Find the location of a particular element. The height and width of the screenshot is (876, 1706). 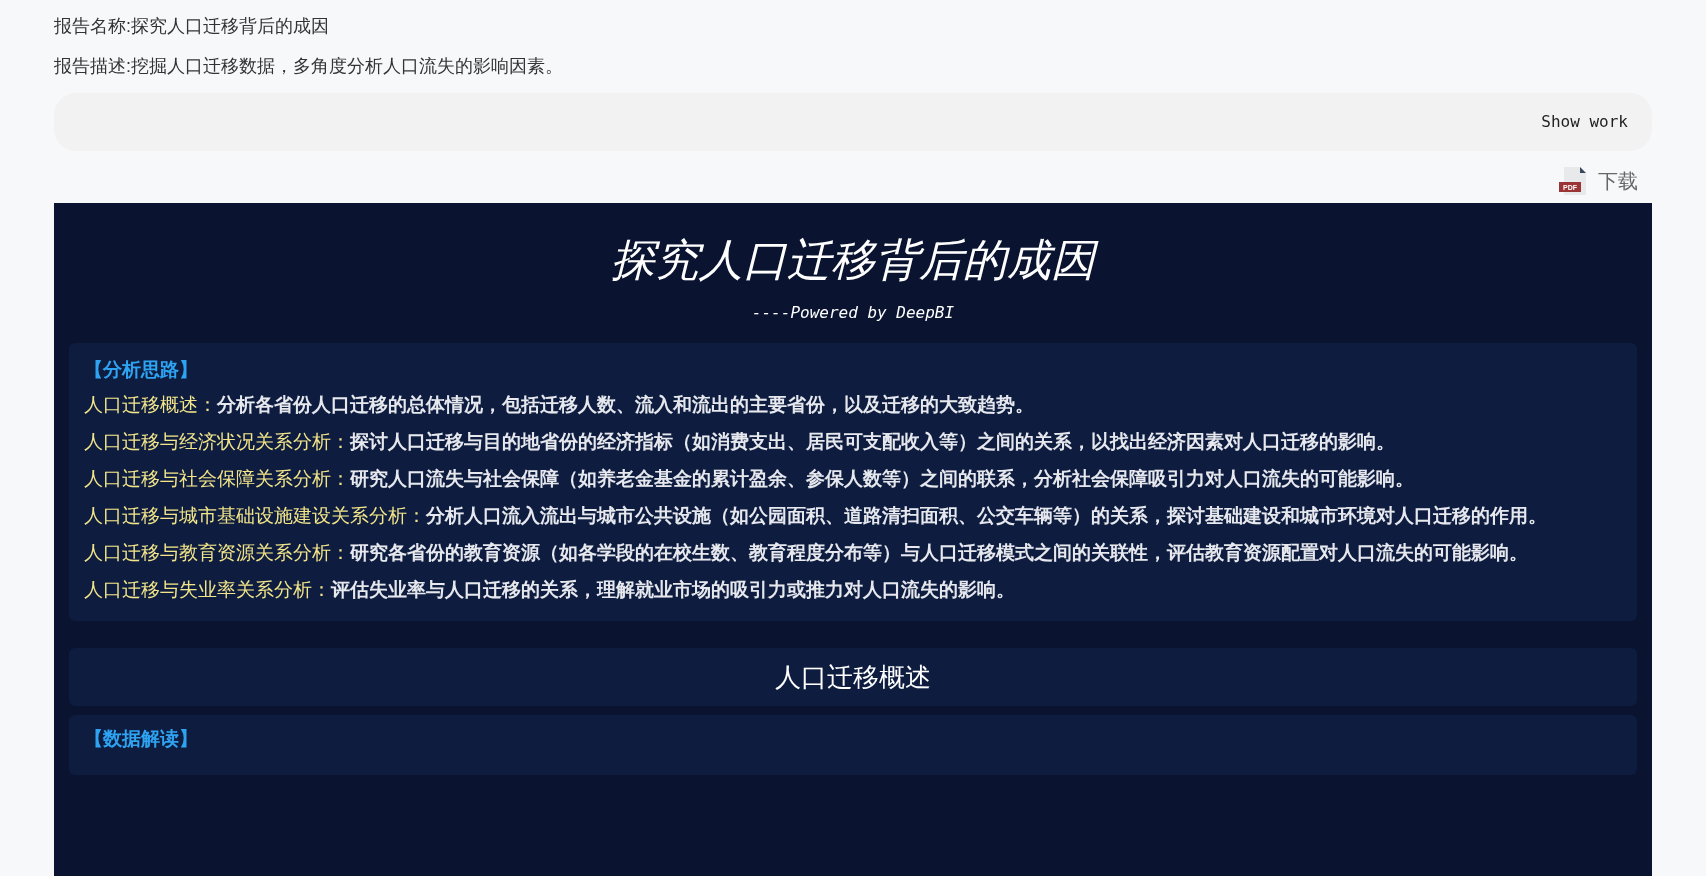

analysis-heading: 【分析思路】 is located at coordinates (141, 370).